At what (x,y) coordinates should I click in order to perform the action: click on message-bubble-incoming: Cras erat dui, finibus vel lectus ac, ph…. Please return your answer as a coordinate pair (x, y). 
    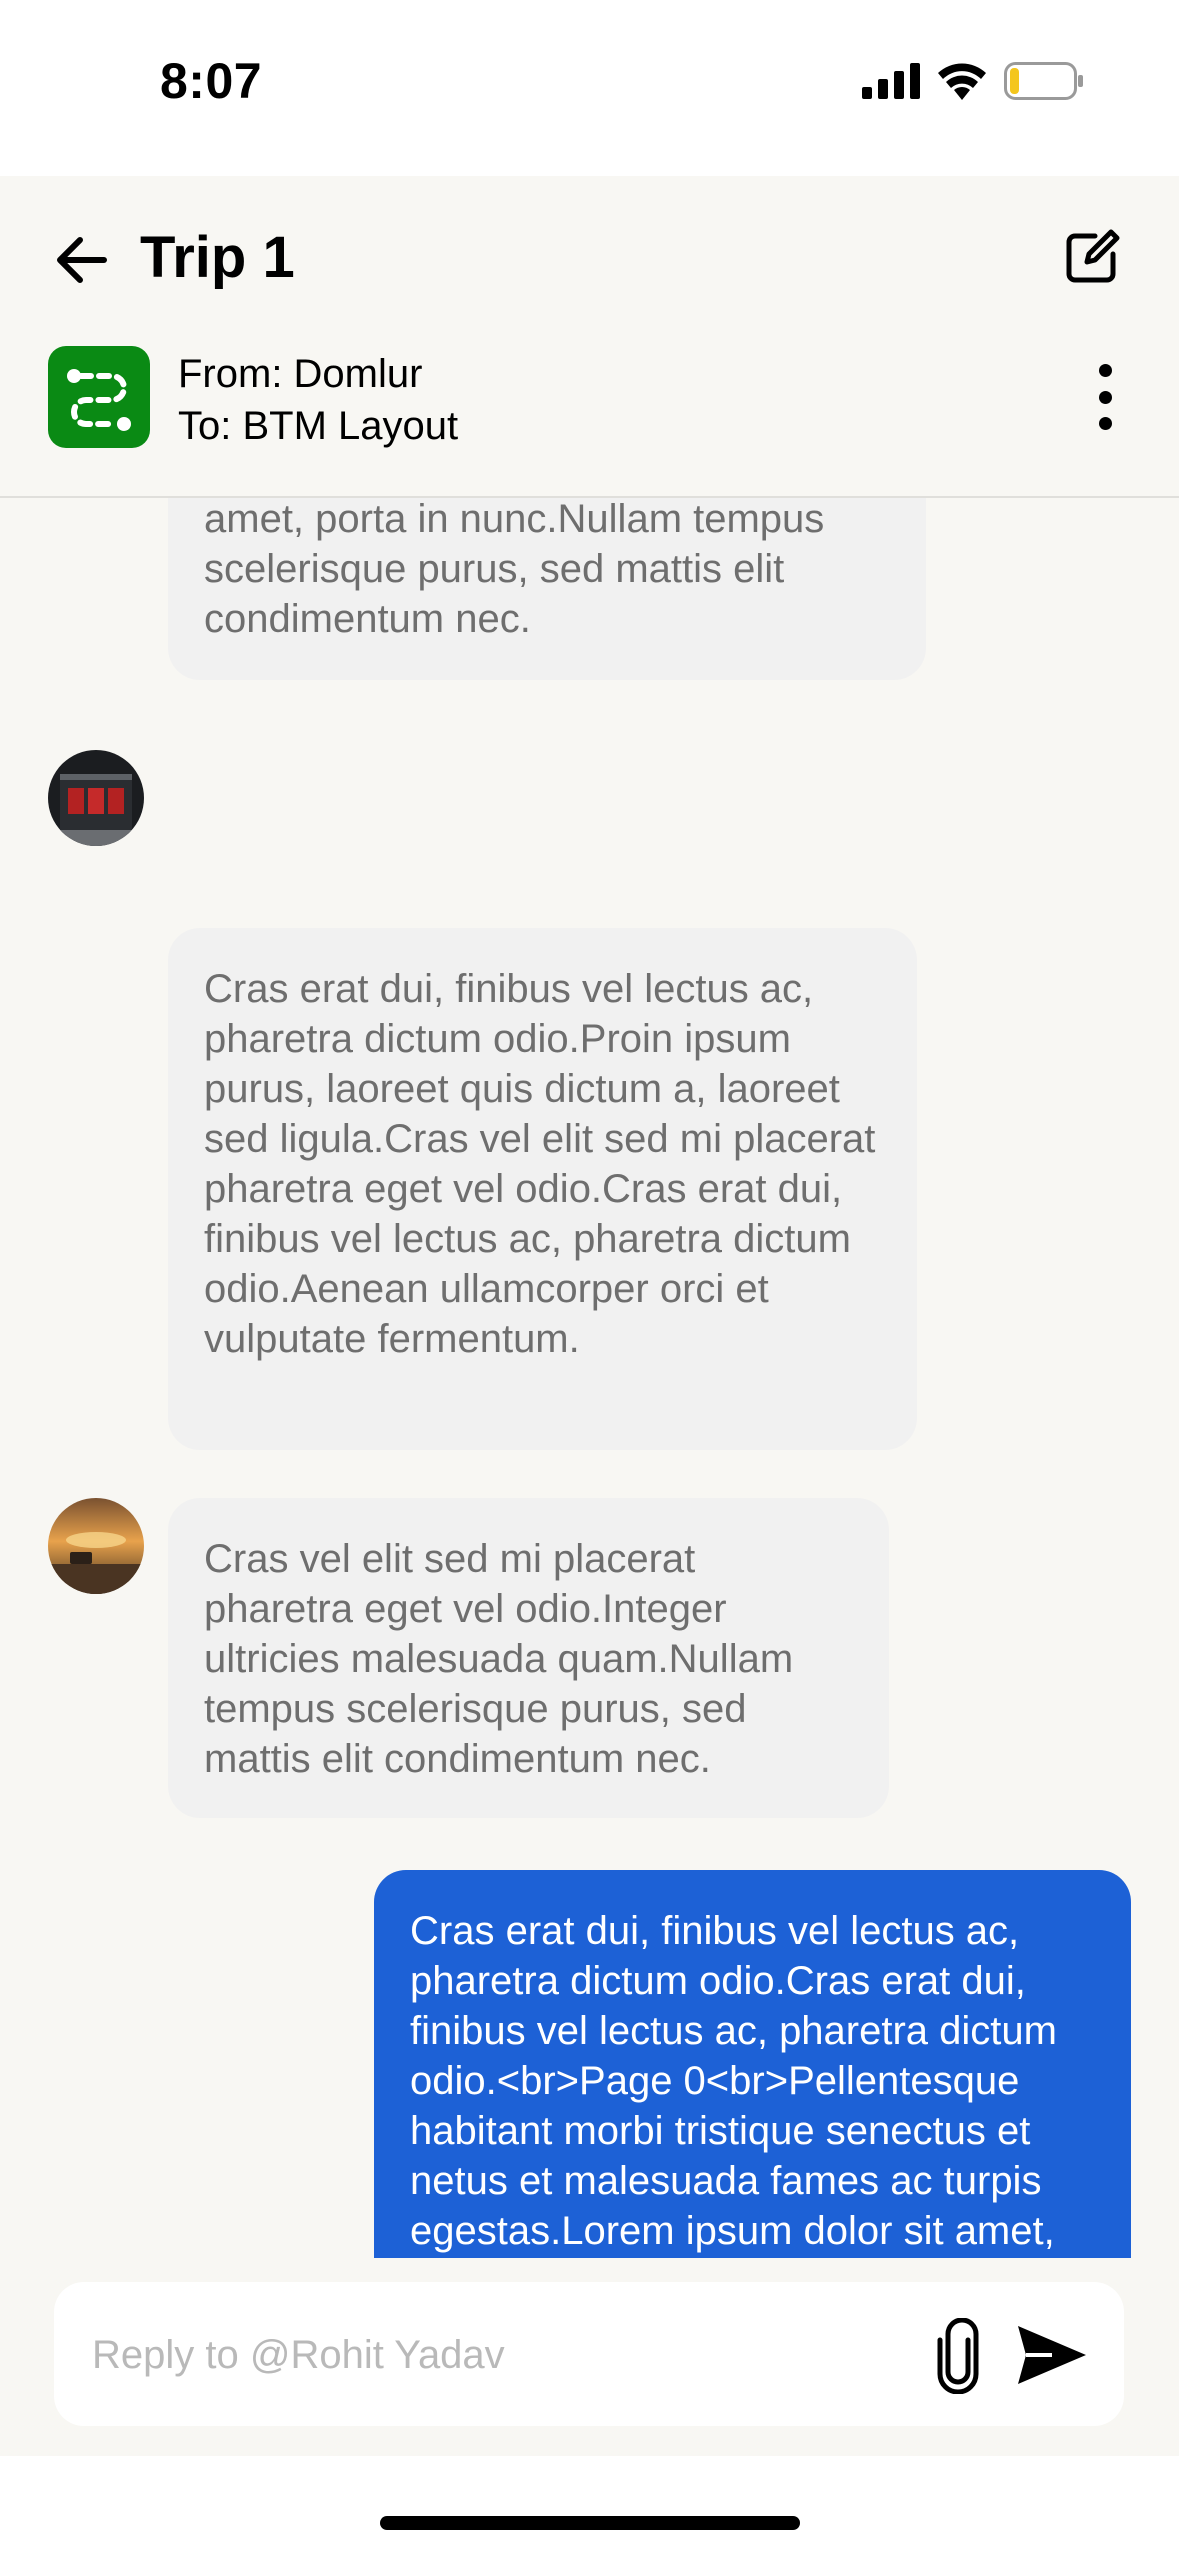
    Looking at the image, I should click on (542, 1189).